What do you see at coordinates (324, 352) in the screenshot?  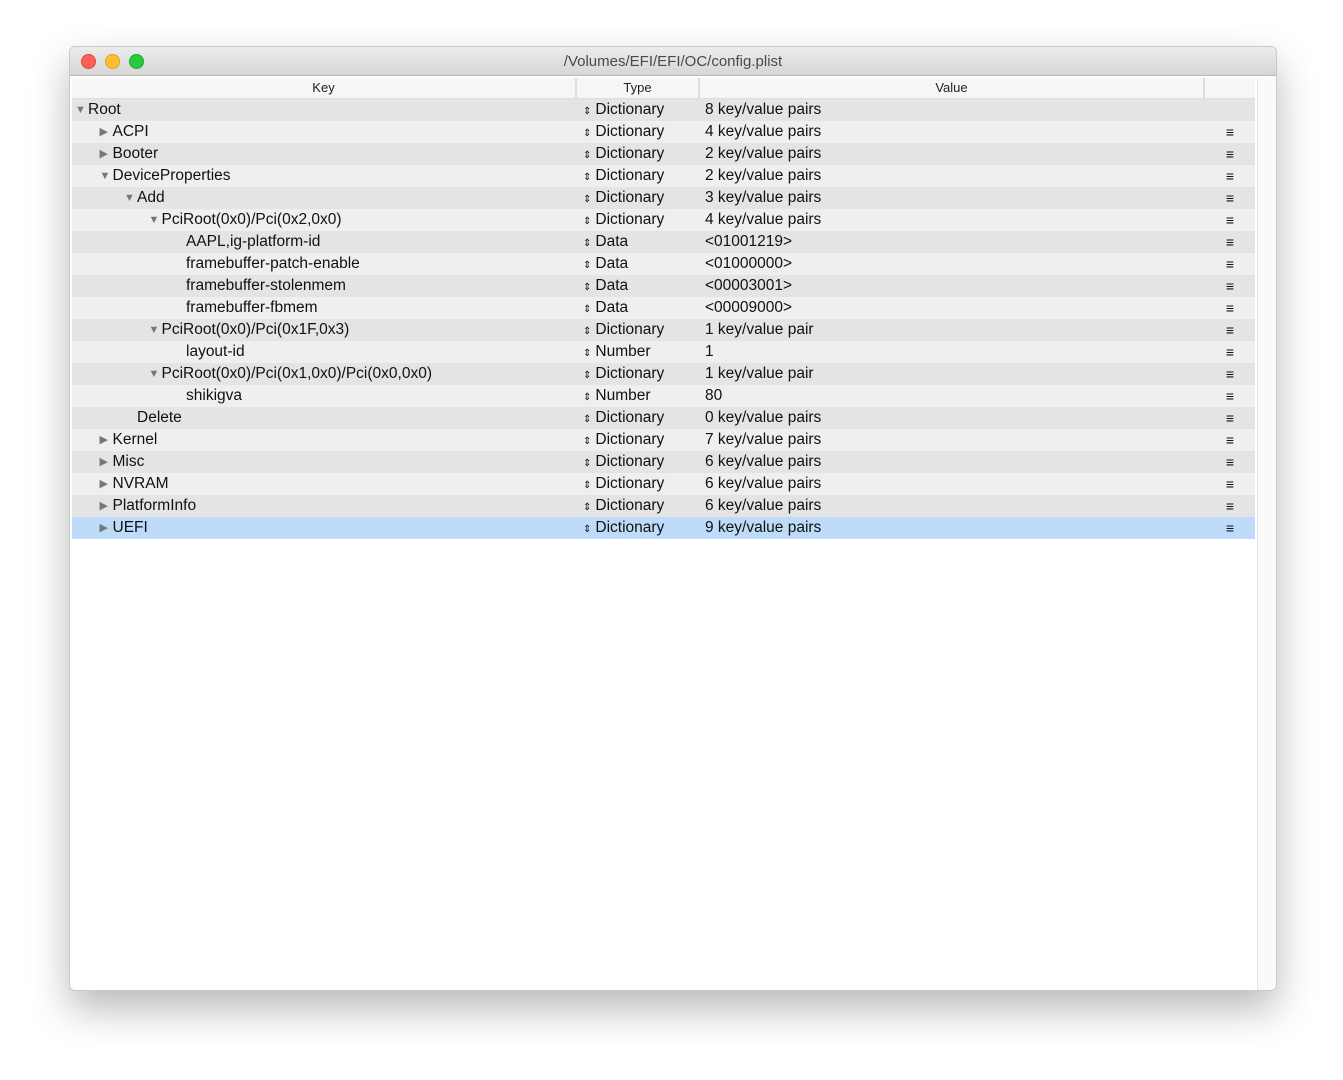 I see `key-cell: layout-id` at bounding box center [324, 352].